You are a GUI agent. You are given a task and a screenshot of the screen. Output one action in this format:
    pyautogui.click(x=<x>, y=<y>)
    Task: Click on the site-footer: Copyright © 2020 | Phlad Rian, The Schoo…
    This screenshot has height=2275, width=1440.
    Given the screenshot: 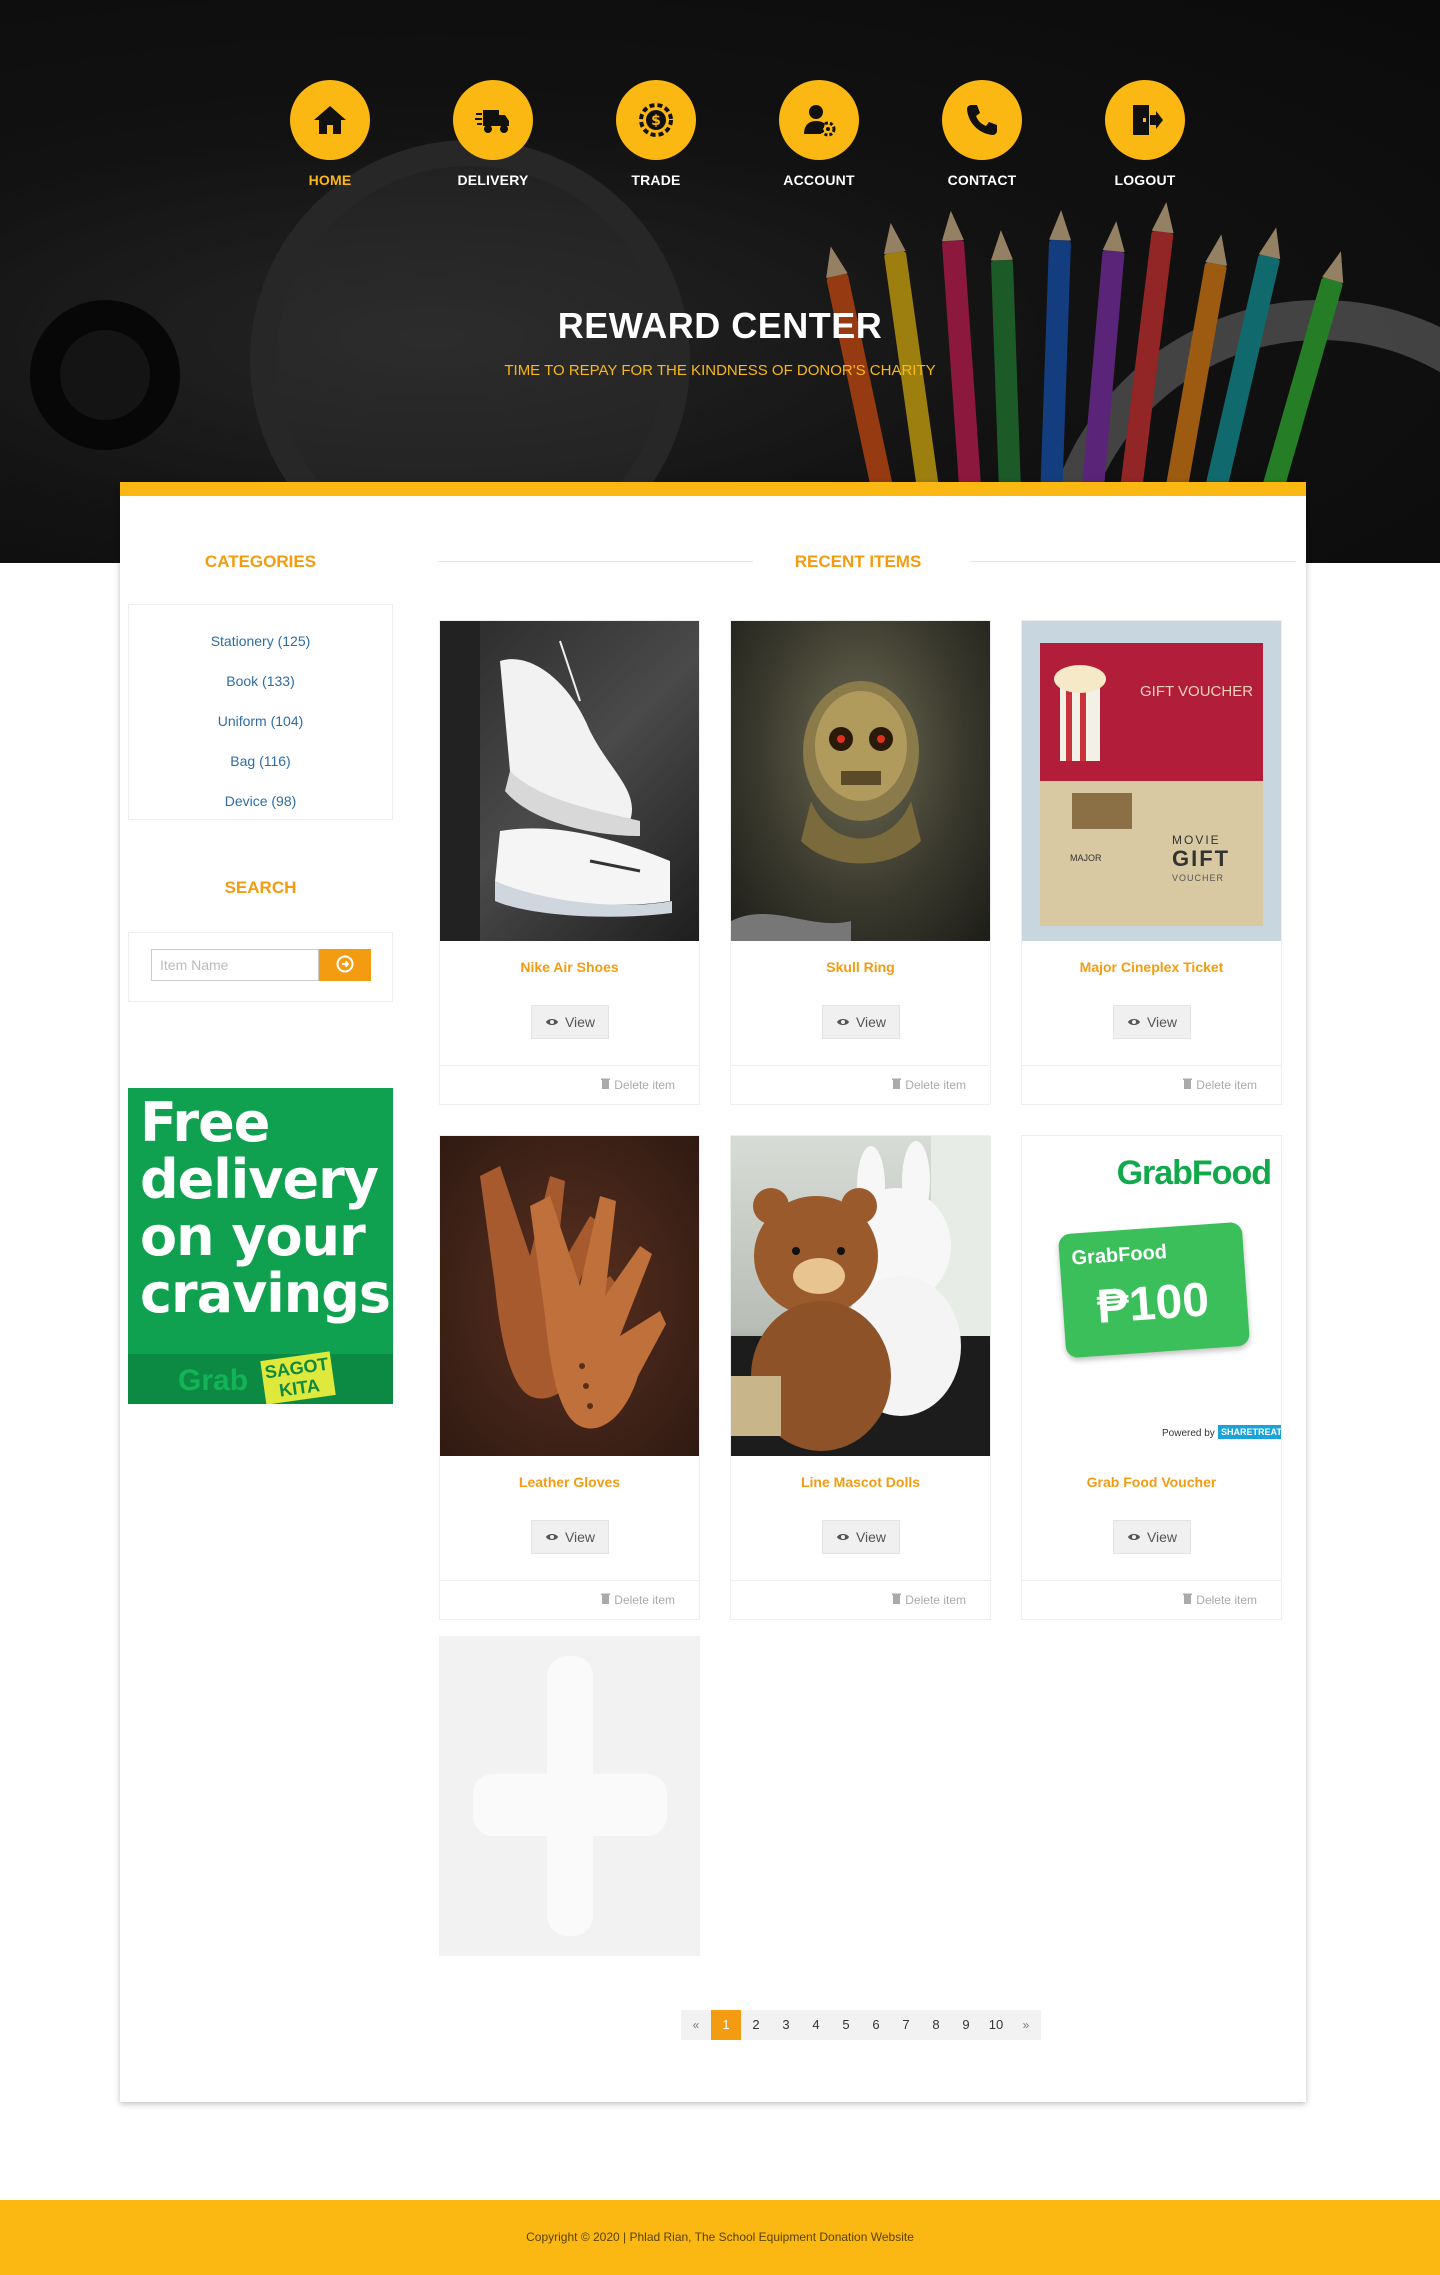 What is the action you would take?
    pyautogui.click(x=720, y=2237)
    